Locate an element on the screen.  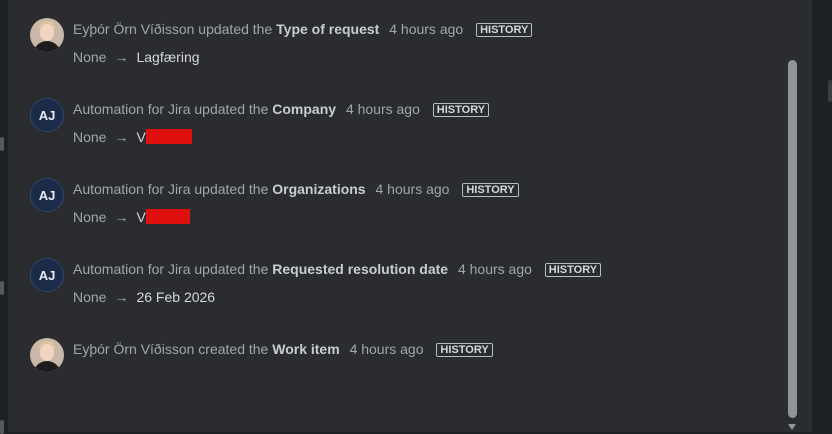
scroll-down-icon is located at coordinates (792, 427).